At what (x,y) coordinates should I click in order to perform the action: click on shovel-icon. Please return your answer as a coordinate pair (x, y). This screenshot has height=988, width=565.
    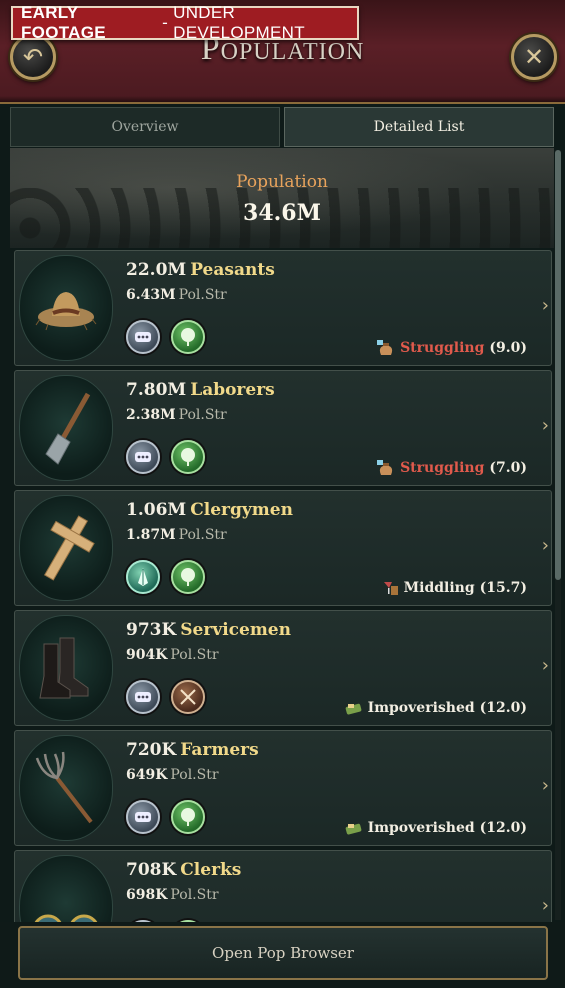
    Looking at the image, I should click on (66, 428).